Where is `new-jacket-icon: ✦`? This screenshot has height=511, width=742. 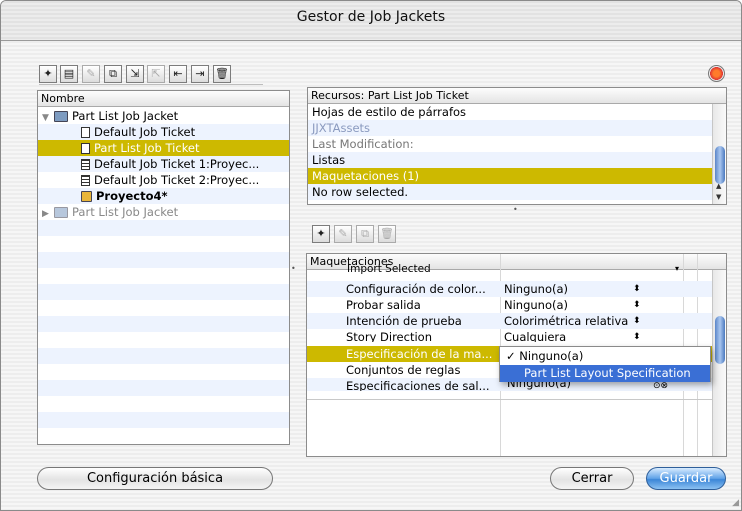
new-jacket-icon: ✦ is located at coordinates (48, 74).